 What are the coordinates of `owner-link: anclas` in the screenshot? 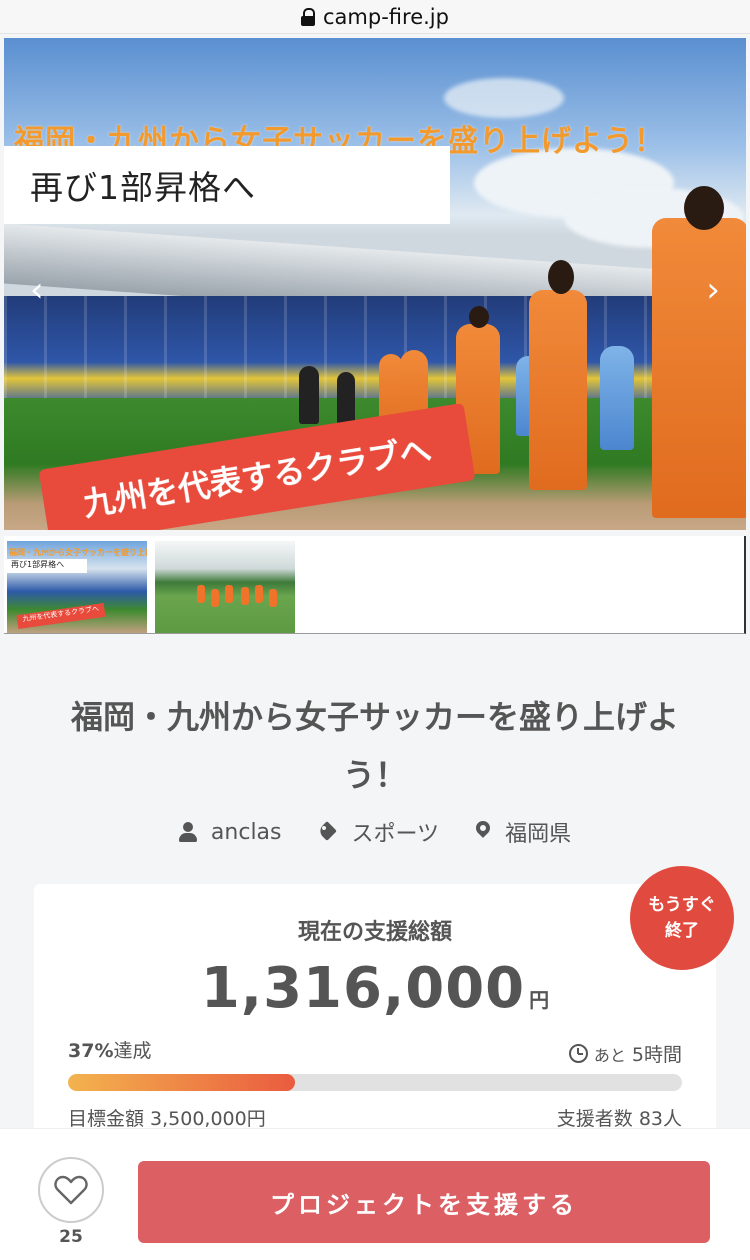 It's located at (230, 832).